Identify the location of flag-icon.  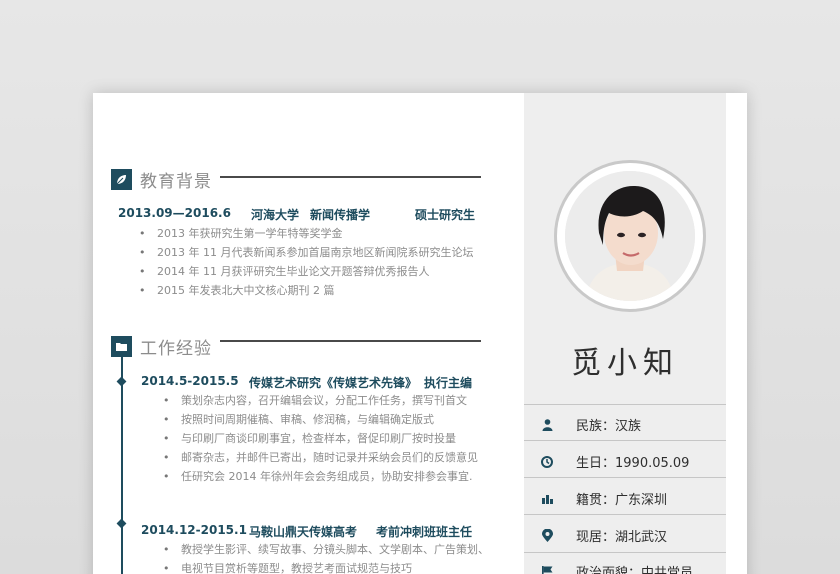
(547, 569).